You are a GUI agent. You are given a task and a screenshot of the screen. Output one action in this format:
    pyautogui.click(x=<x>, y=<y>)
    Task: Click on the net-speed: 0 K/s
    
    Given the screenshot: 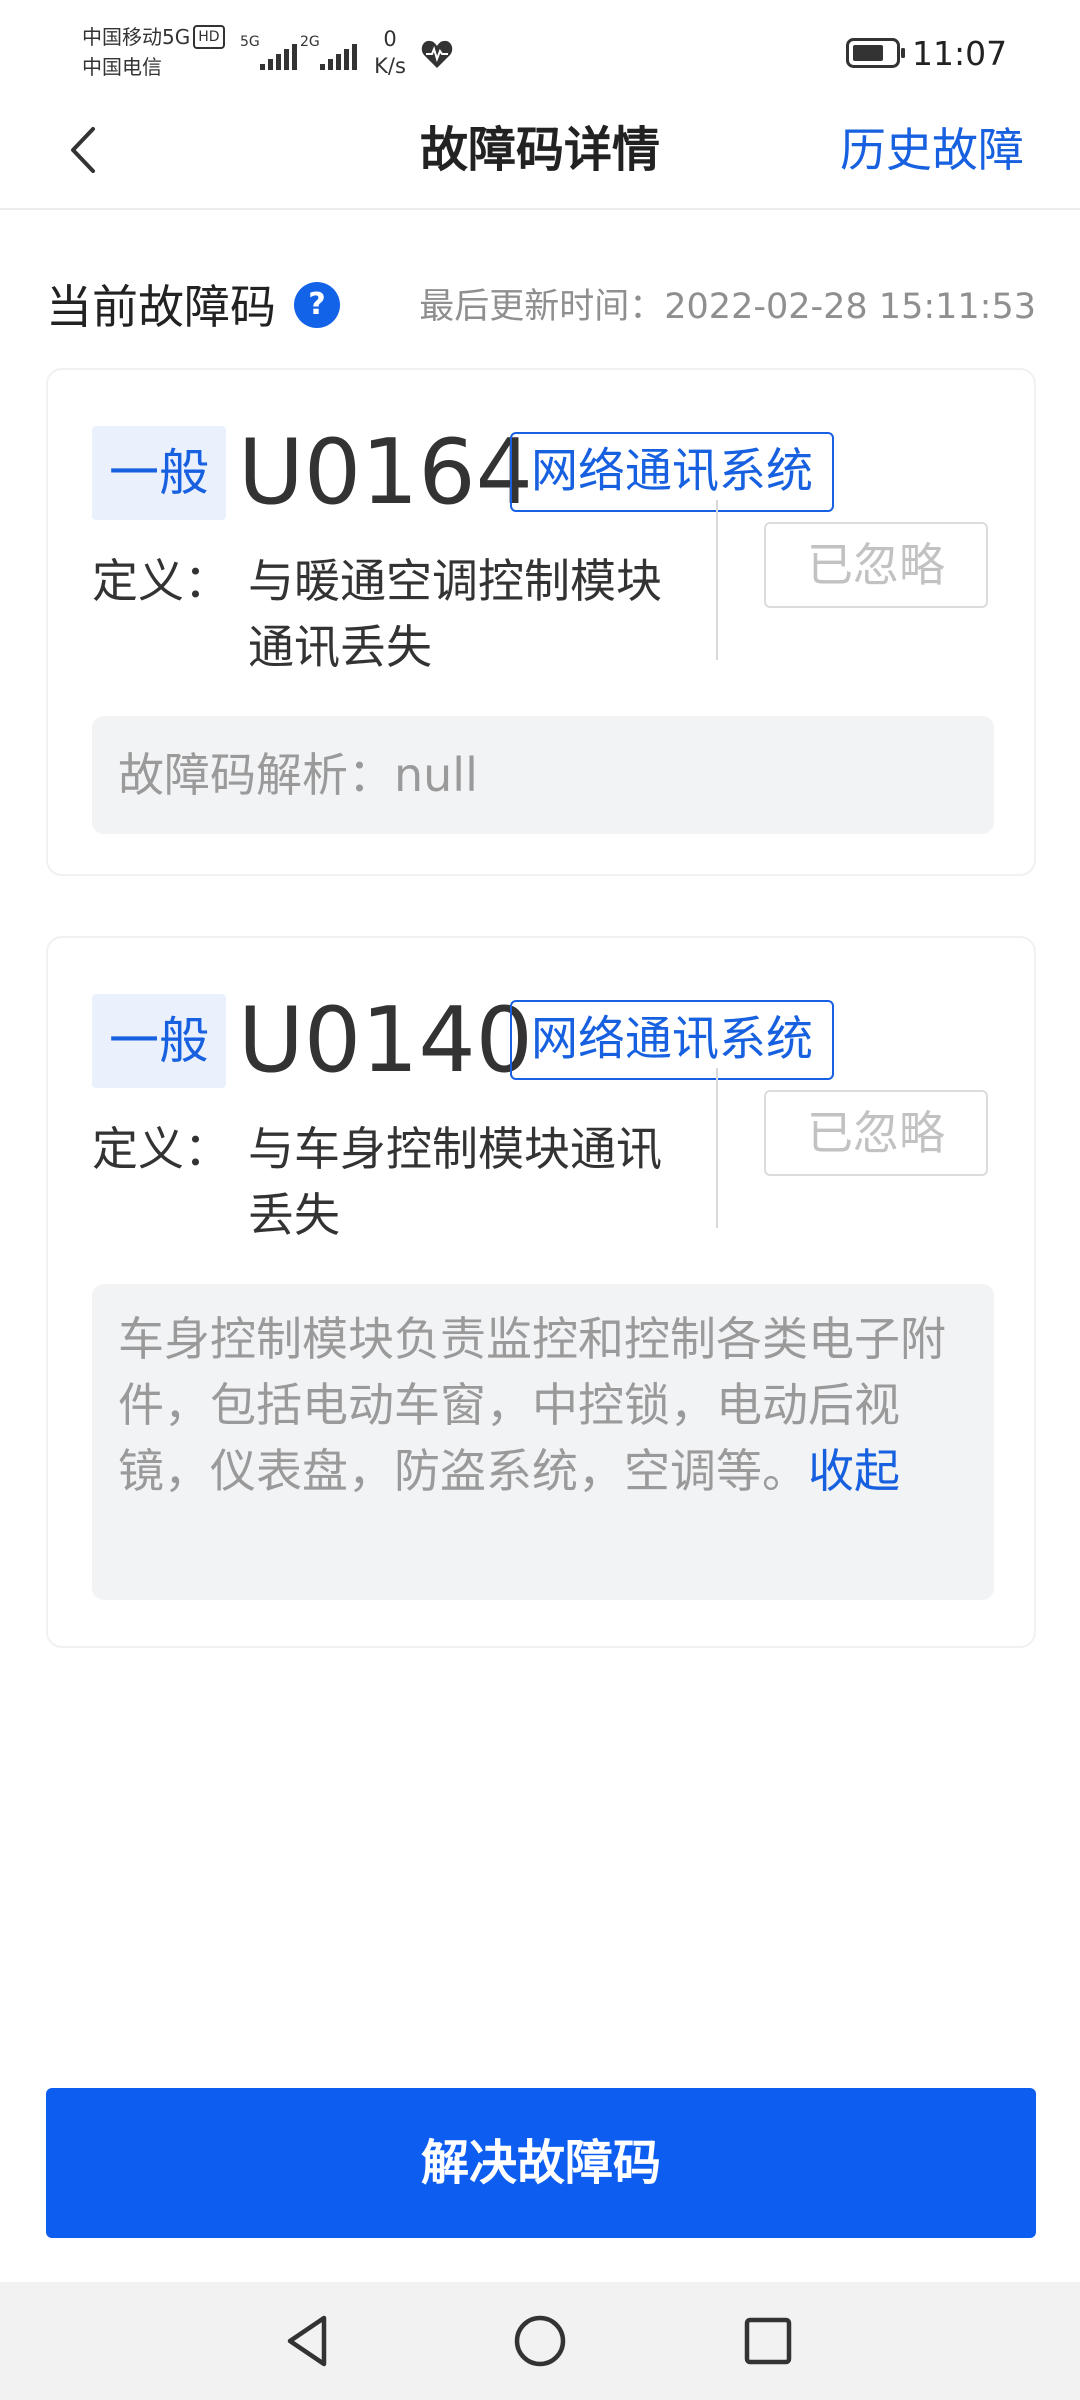 What is the action you would take?
    pyautogui.click(x=390, y=53)
    